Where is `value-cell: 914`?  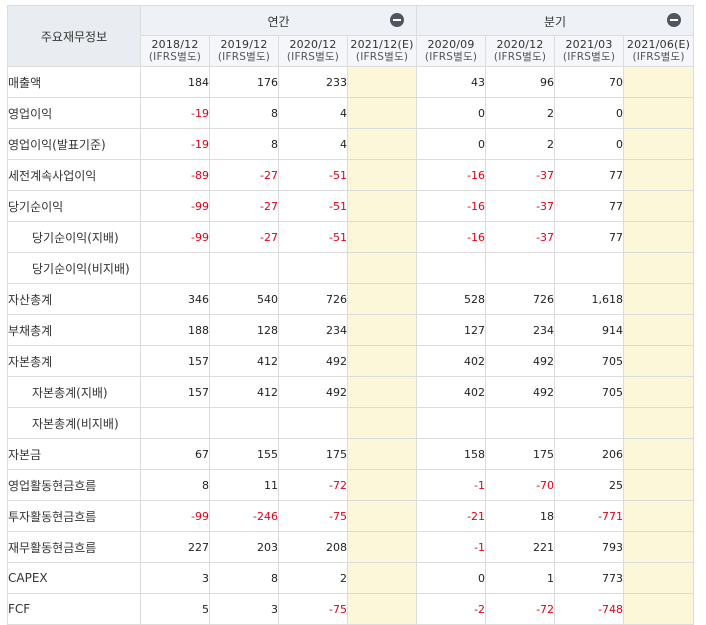 value-cell: 914 is located at coordinates (589, 330).